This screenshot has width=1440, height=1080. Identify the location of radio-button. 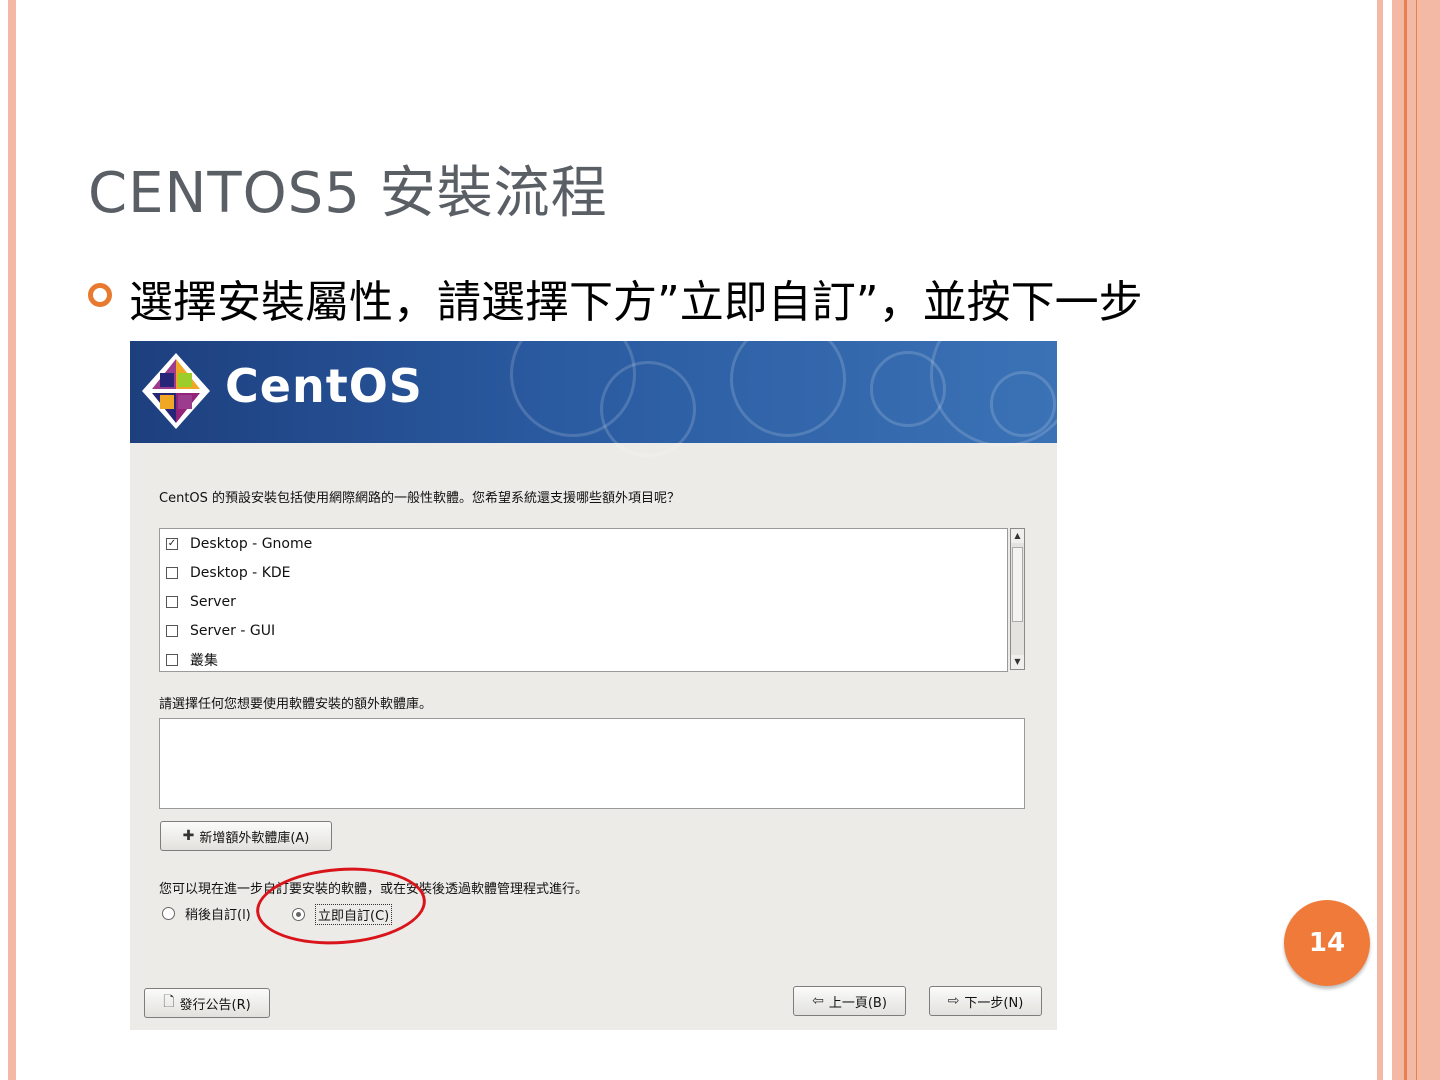
(168, 913).